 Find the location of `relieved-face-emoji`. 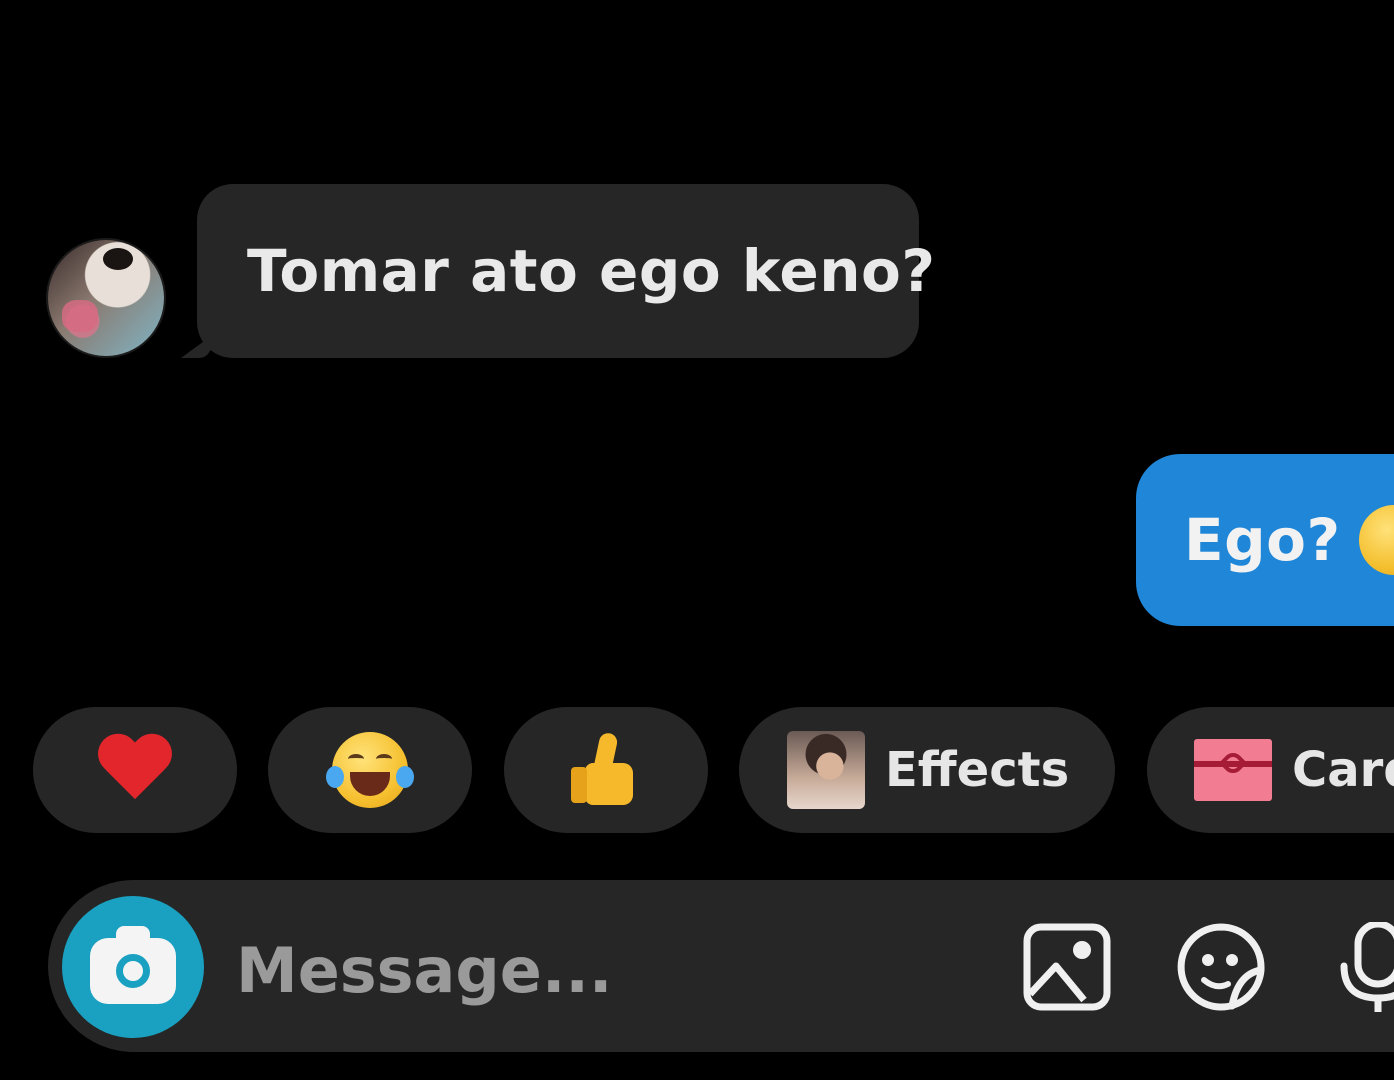

relieved-face-emoji is located at coordinates (1376, 540).